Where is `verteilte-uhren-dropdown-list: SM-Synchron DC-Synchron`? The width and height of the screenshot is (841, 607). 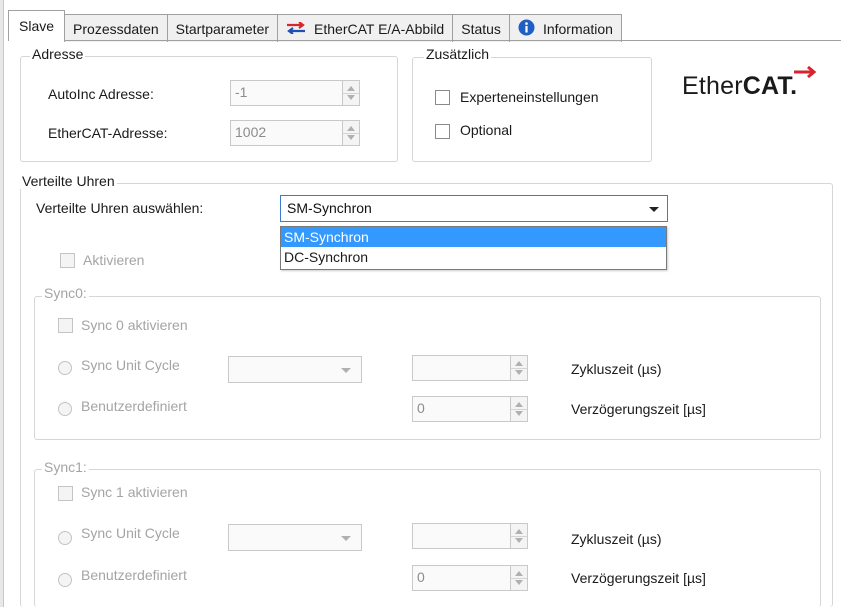
verteilte-uhren-dropdown-list: SM-Synchron DC-Synchron is located at coordinates (473, 248).